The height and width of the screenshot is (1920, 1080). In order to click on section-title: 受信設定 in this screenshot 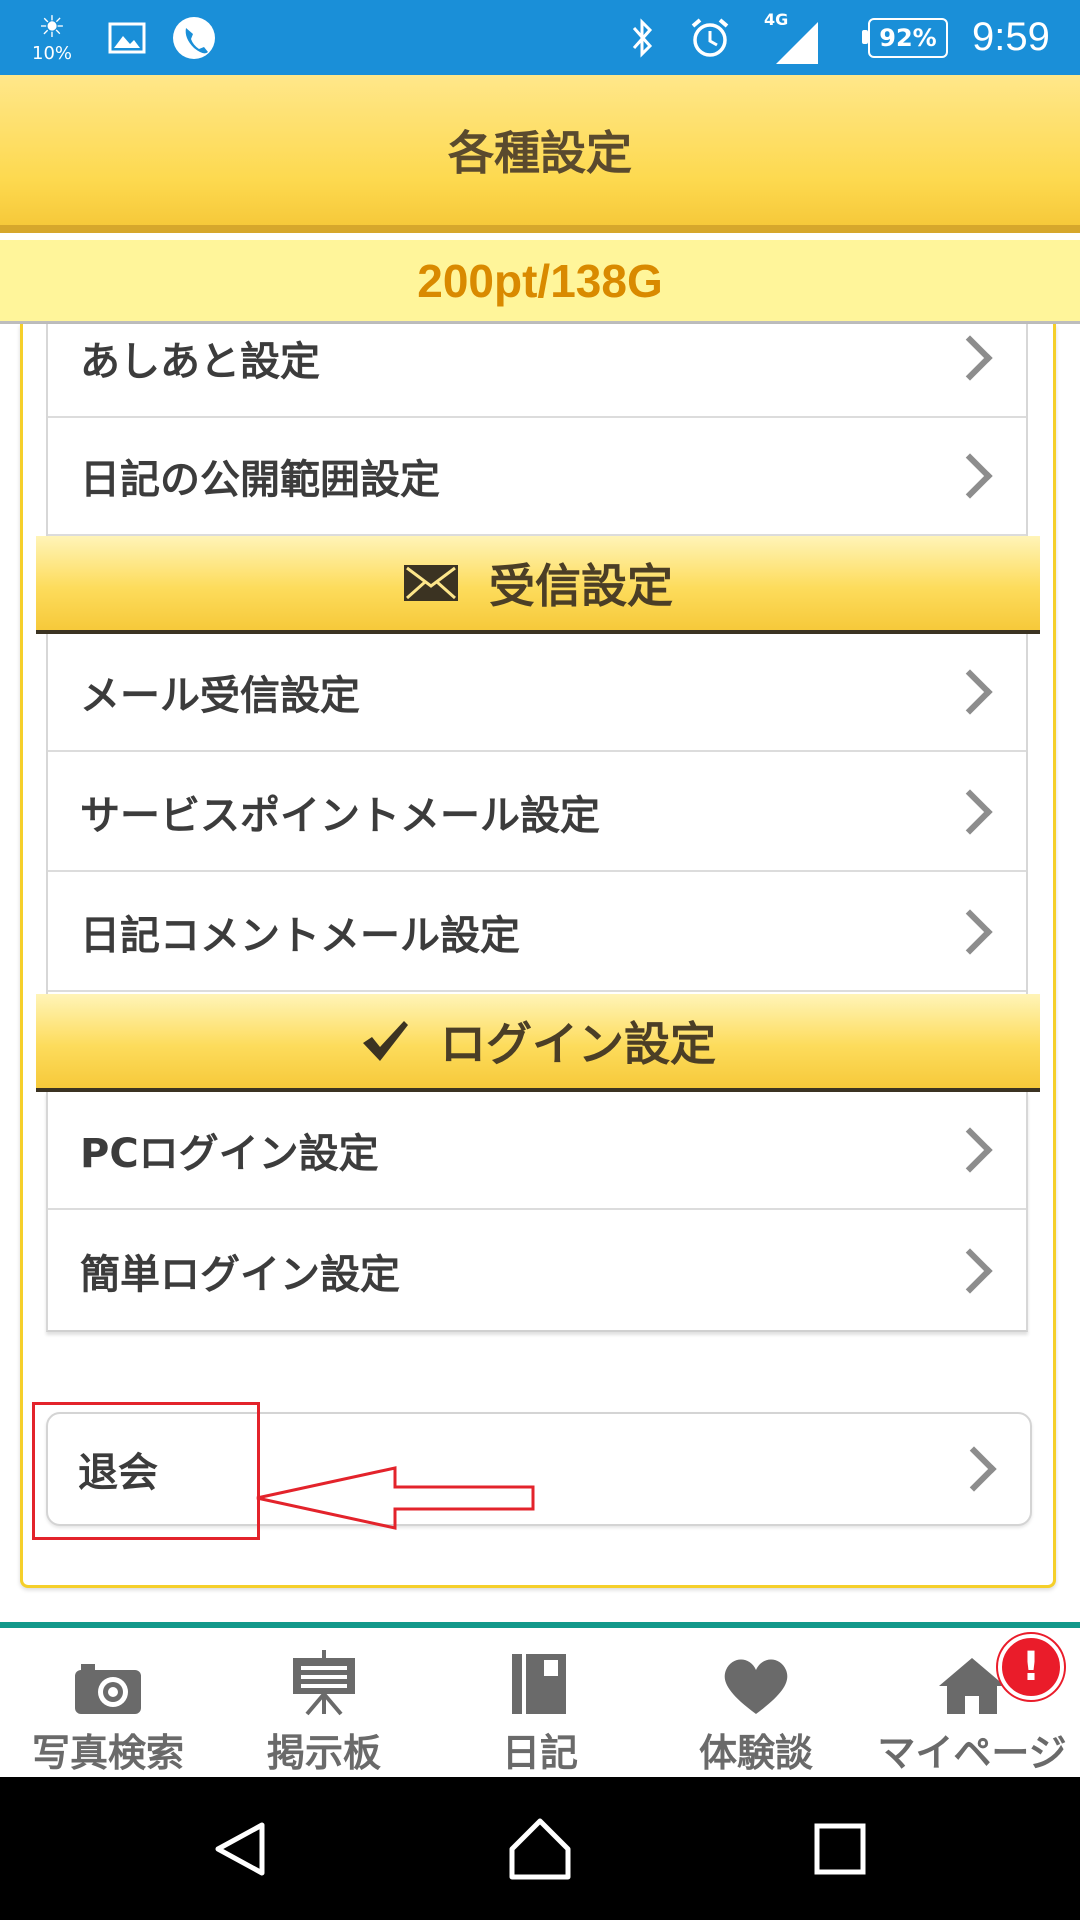, I will do `click(581, 586)`.